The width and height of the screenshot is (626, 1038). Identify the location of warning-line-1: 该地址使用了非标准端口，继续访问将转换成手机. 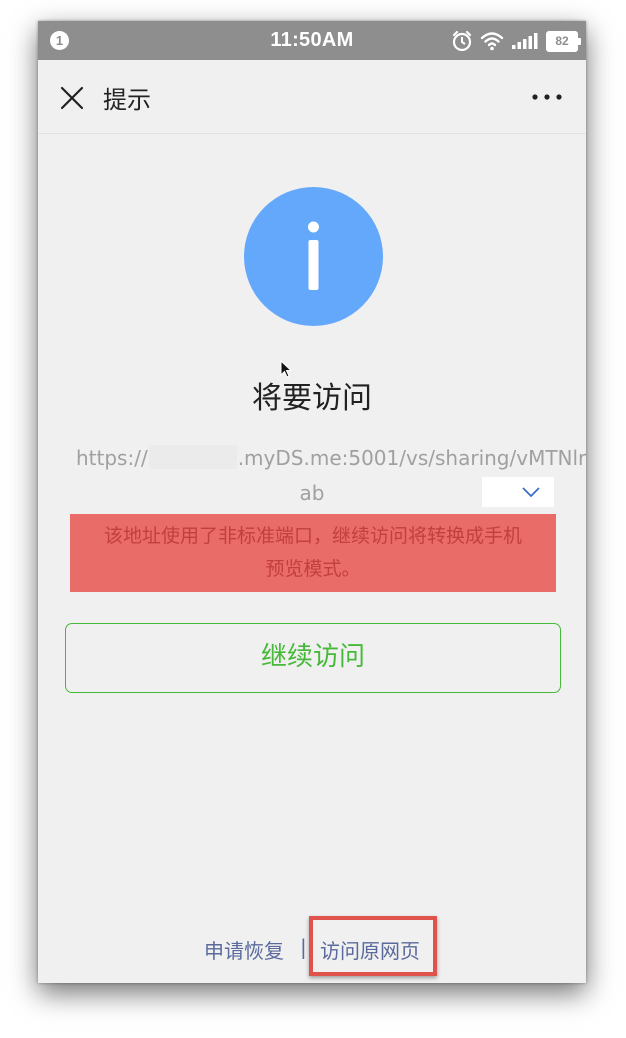
(312, 536).